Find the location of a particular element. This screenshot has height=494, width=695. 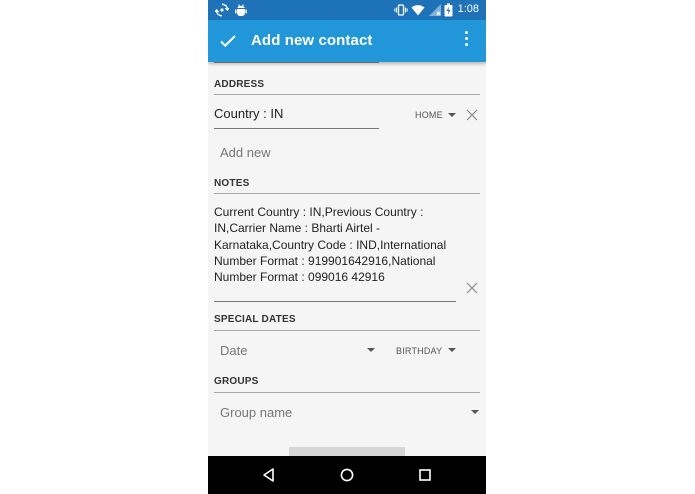

recents-icon is located at coordinates (425, 475).